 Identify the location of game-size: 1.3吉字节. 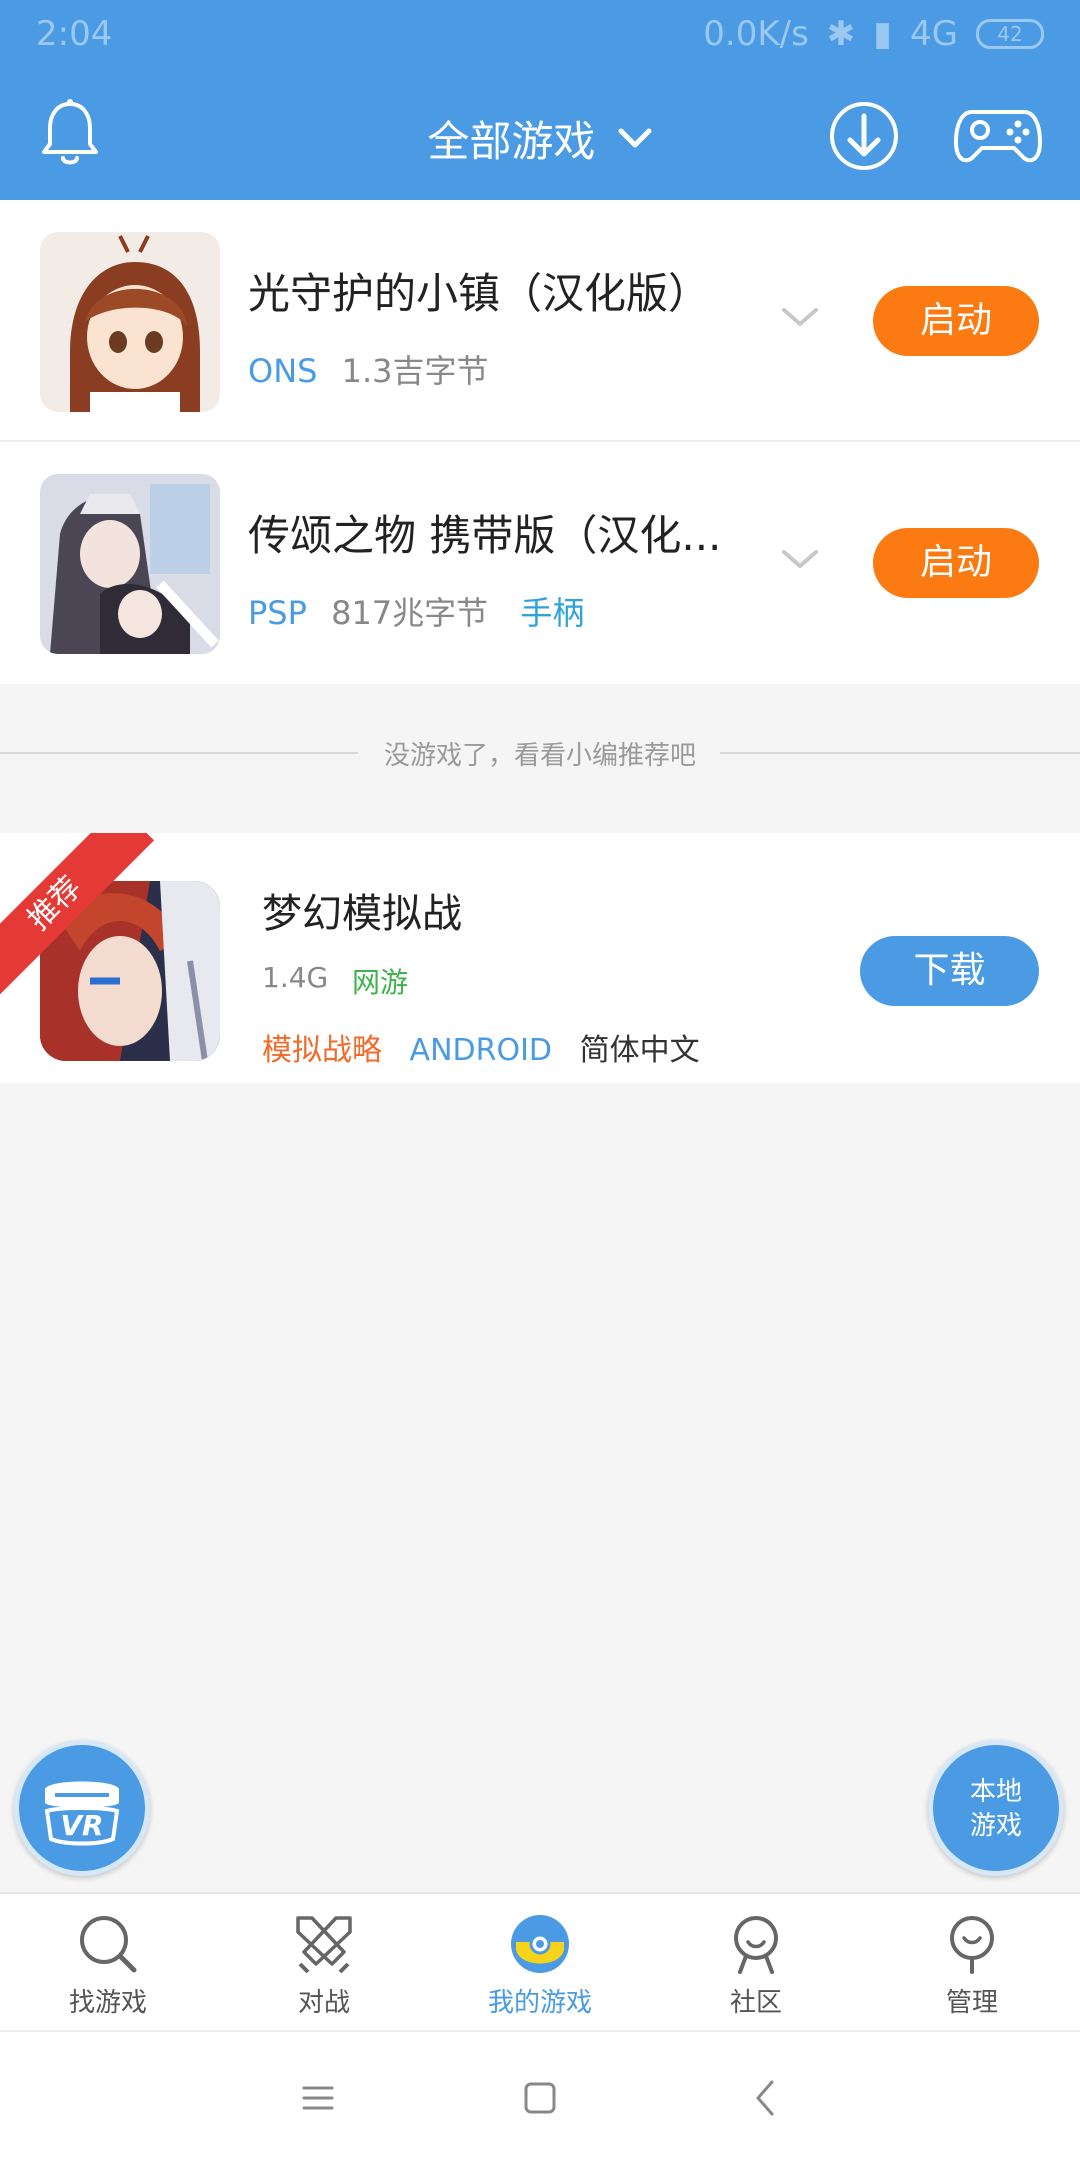
(415, 371).